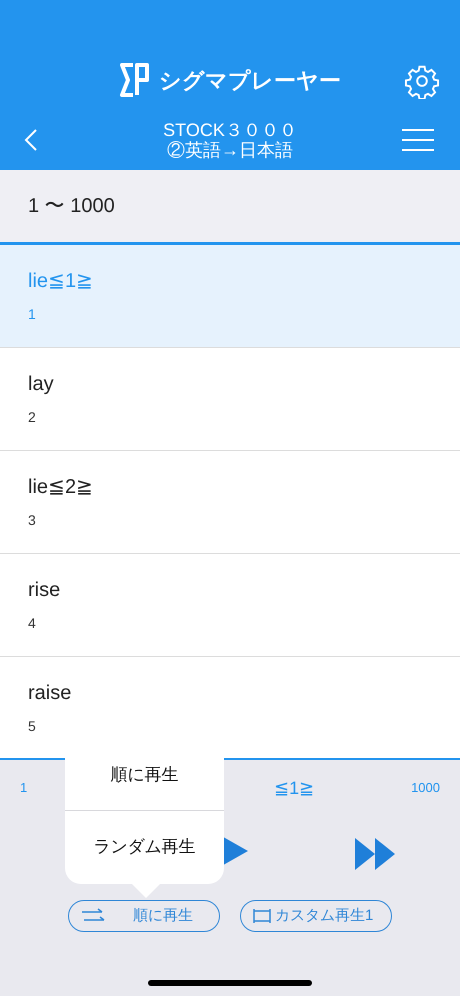  Describe the element at coordinates (32, 726) in the screenshot. I see `word-number: 5` at that location.